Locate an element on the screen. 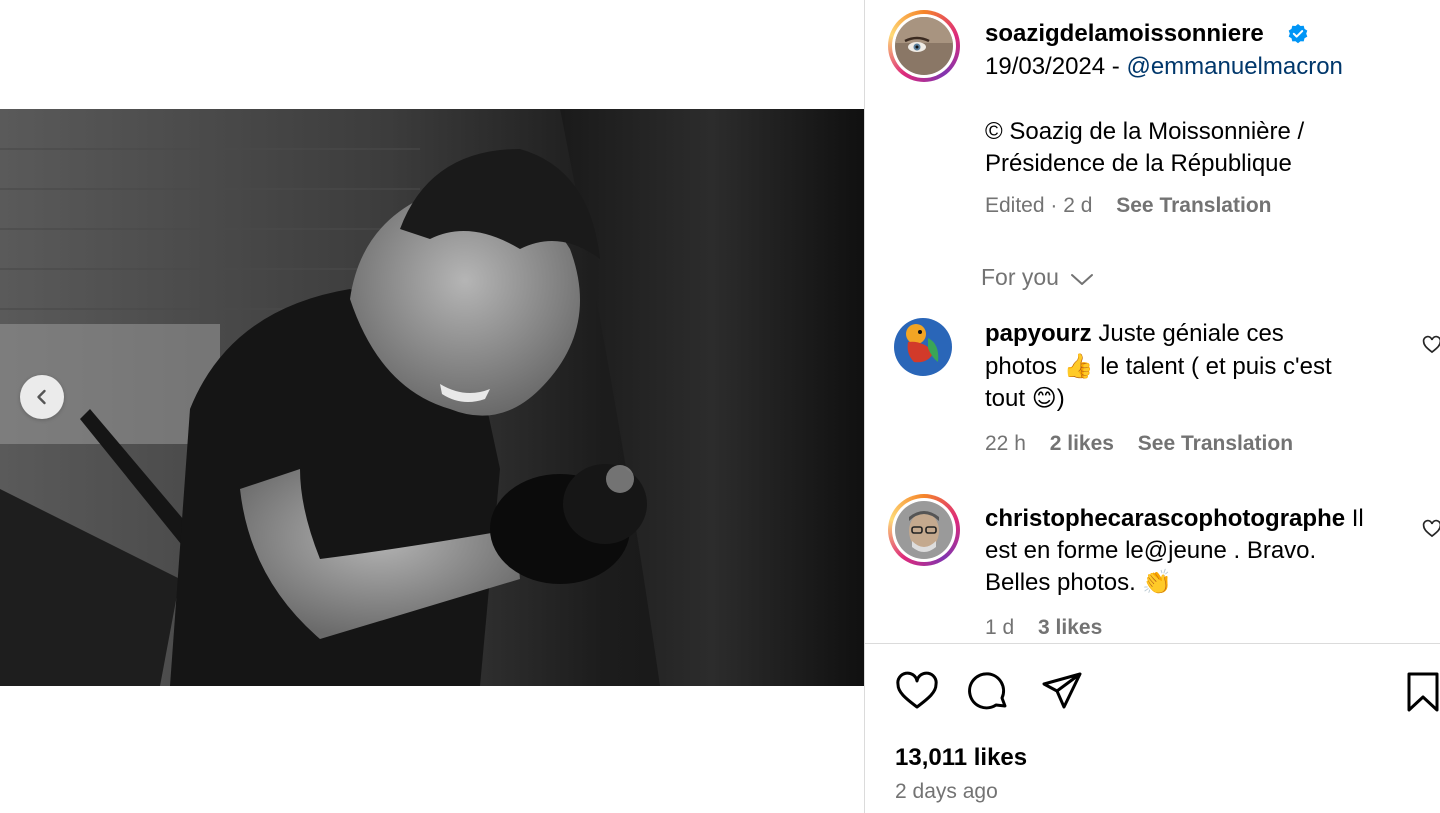 This screenshot has height=813, width=1440. post-action-bar is located at coordinates (1152, 692).